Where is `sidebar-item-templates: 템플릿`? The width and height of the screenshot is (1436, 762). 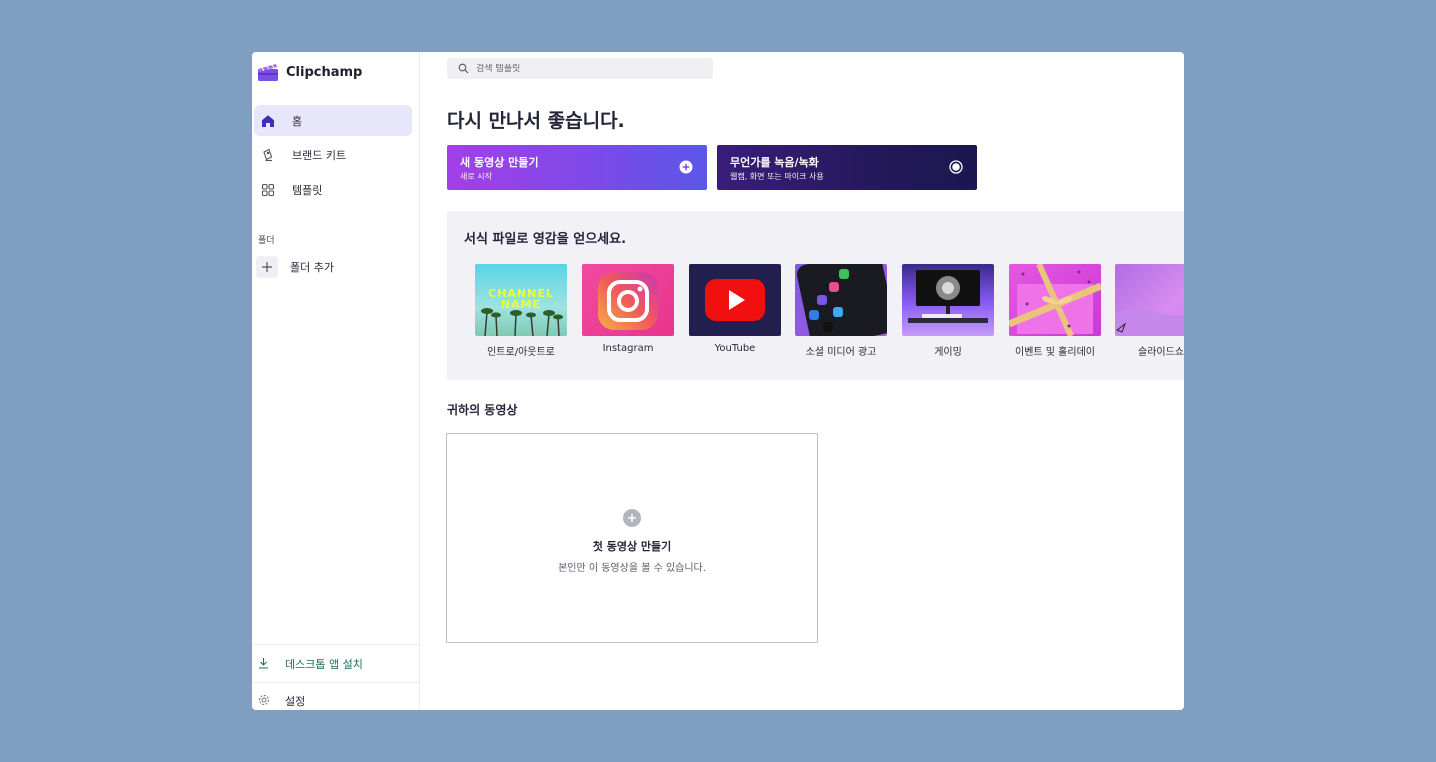 sidebar-item-templates: 템플릿 is located at coordinates (333, 189).